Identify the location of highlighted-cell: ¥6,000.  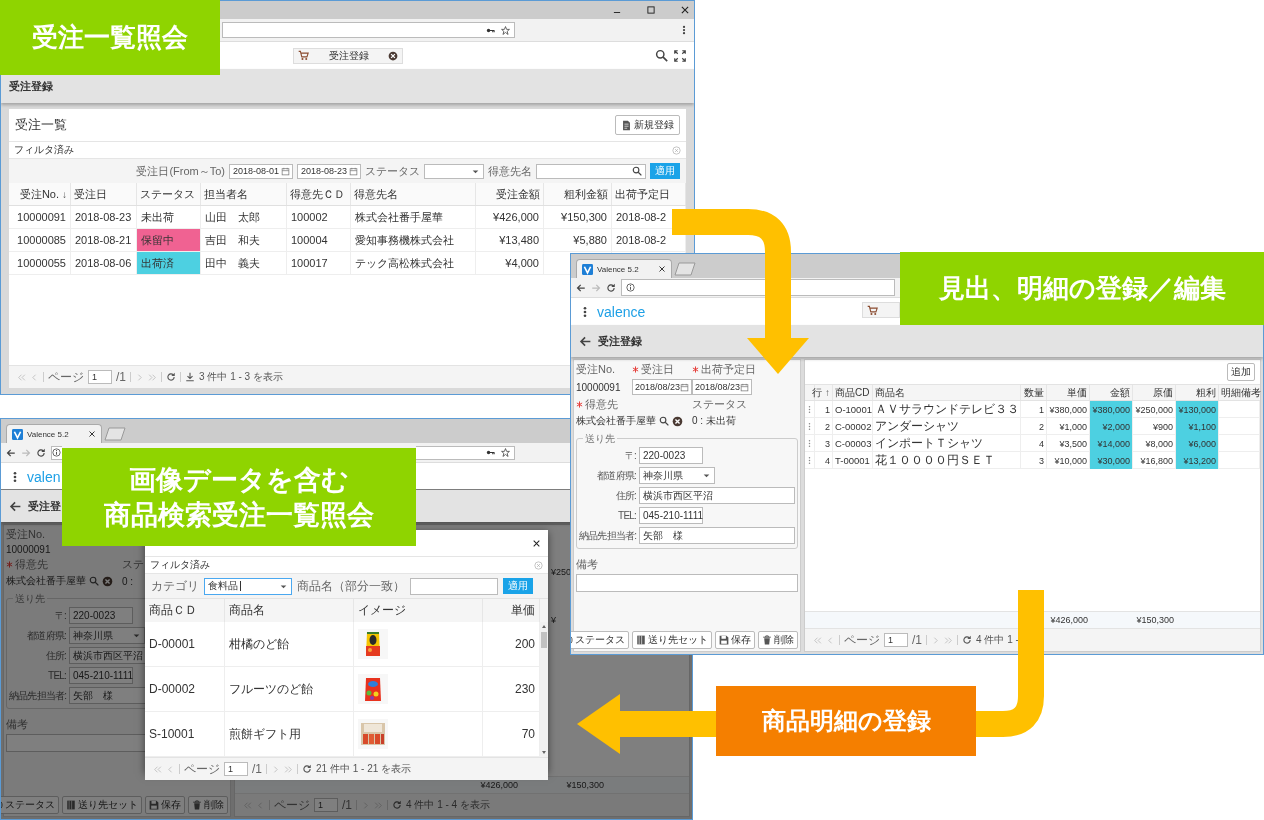
(1197, 443).